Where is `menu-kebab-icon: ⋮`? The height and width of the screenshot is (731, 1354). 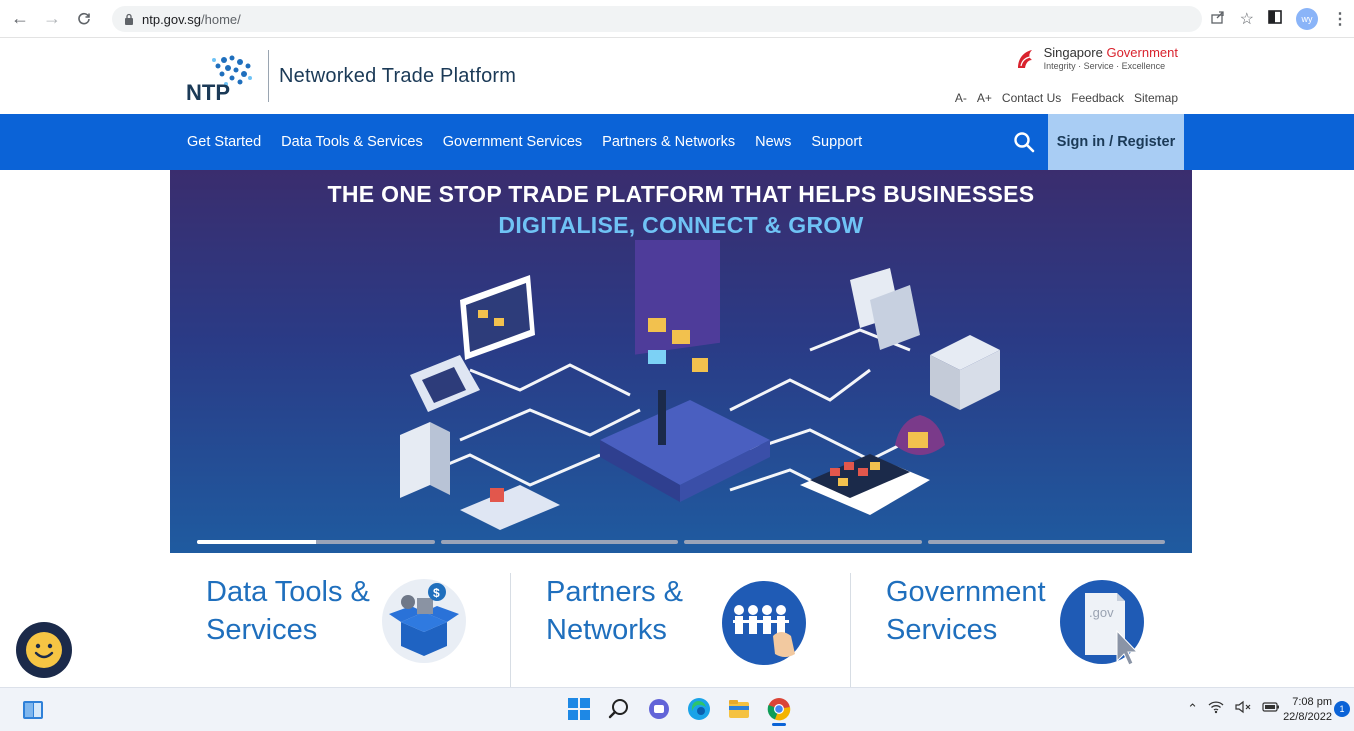 menu-kebab-icon: ⋮ is located at coordinates (1340, 19).